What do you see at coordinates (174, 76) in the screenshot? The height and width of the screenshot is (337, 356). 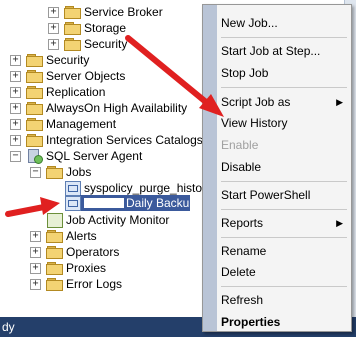 I see `arrow-to-view-history` at bounding box center [174, 76].